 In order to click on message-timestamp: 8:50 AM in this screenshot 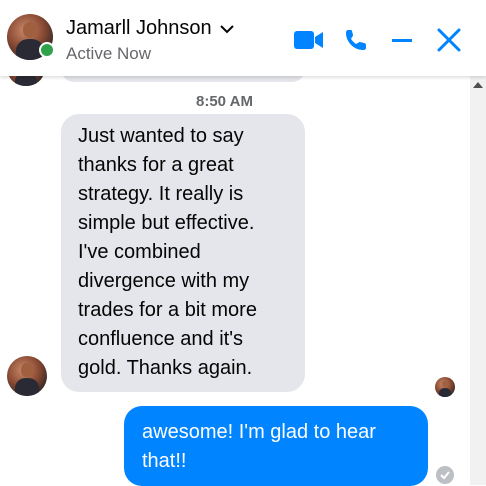, I will do `click(224, 101)`.